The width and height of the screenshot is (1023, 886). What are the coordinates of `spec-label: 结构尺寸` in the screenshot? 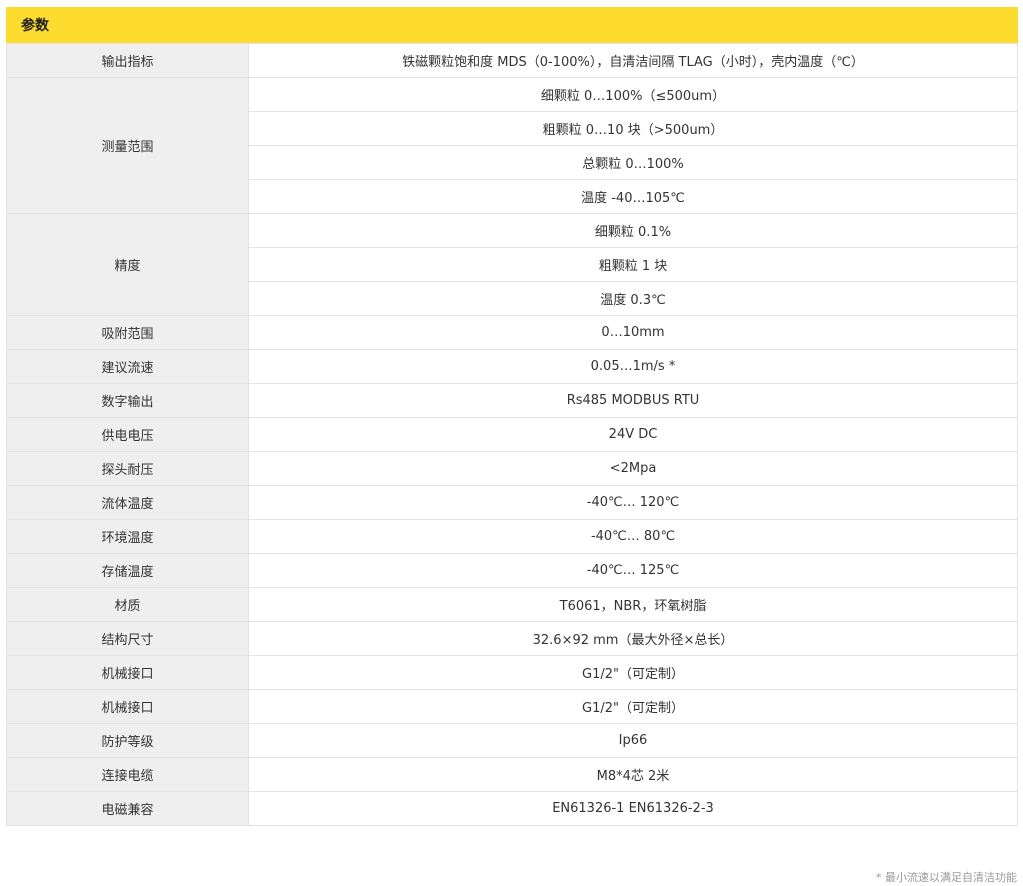 It's located at (127, 638).